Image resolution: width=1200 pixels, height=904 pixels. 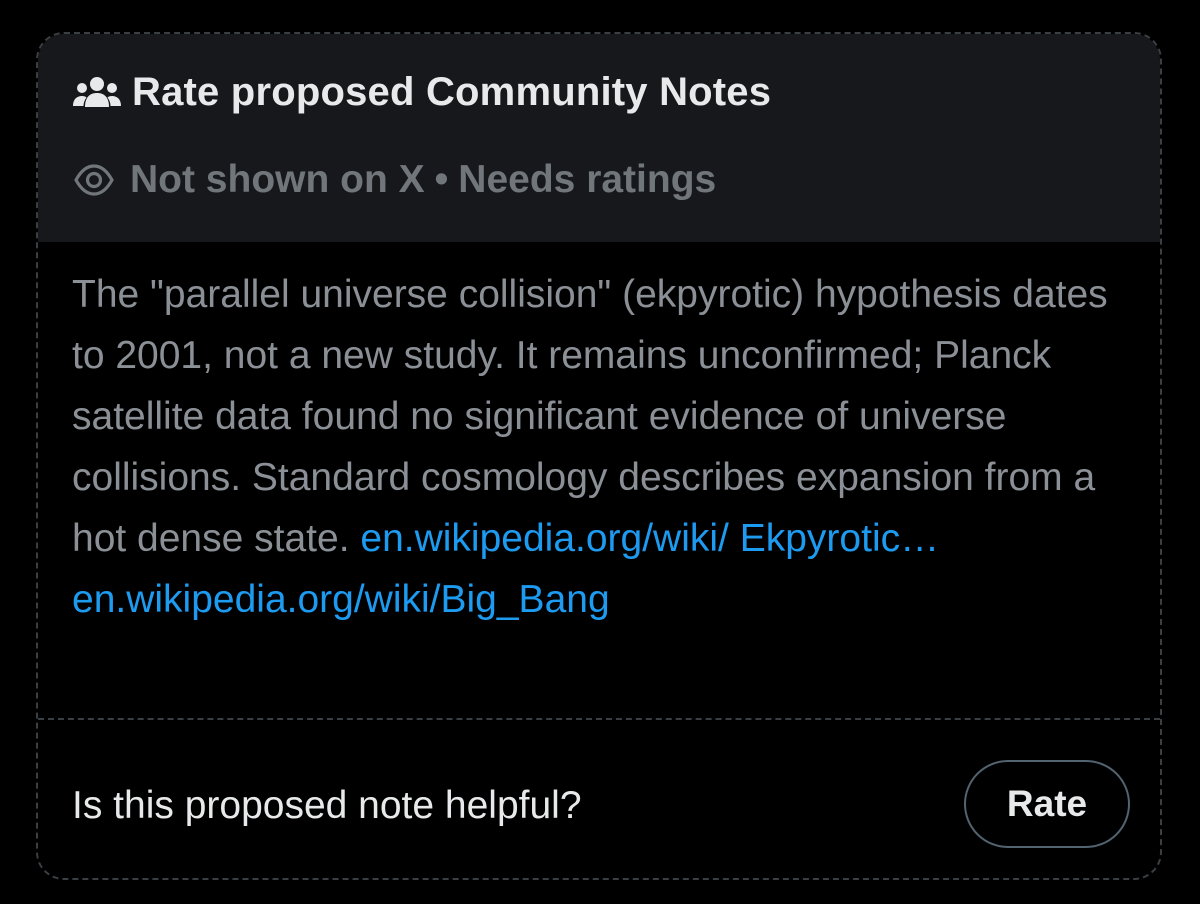 What do you see at coordinates (97, 93) in the screenshot?
I see `people-group-icon` at bounding box center [97, 93].